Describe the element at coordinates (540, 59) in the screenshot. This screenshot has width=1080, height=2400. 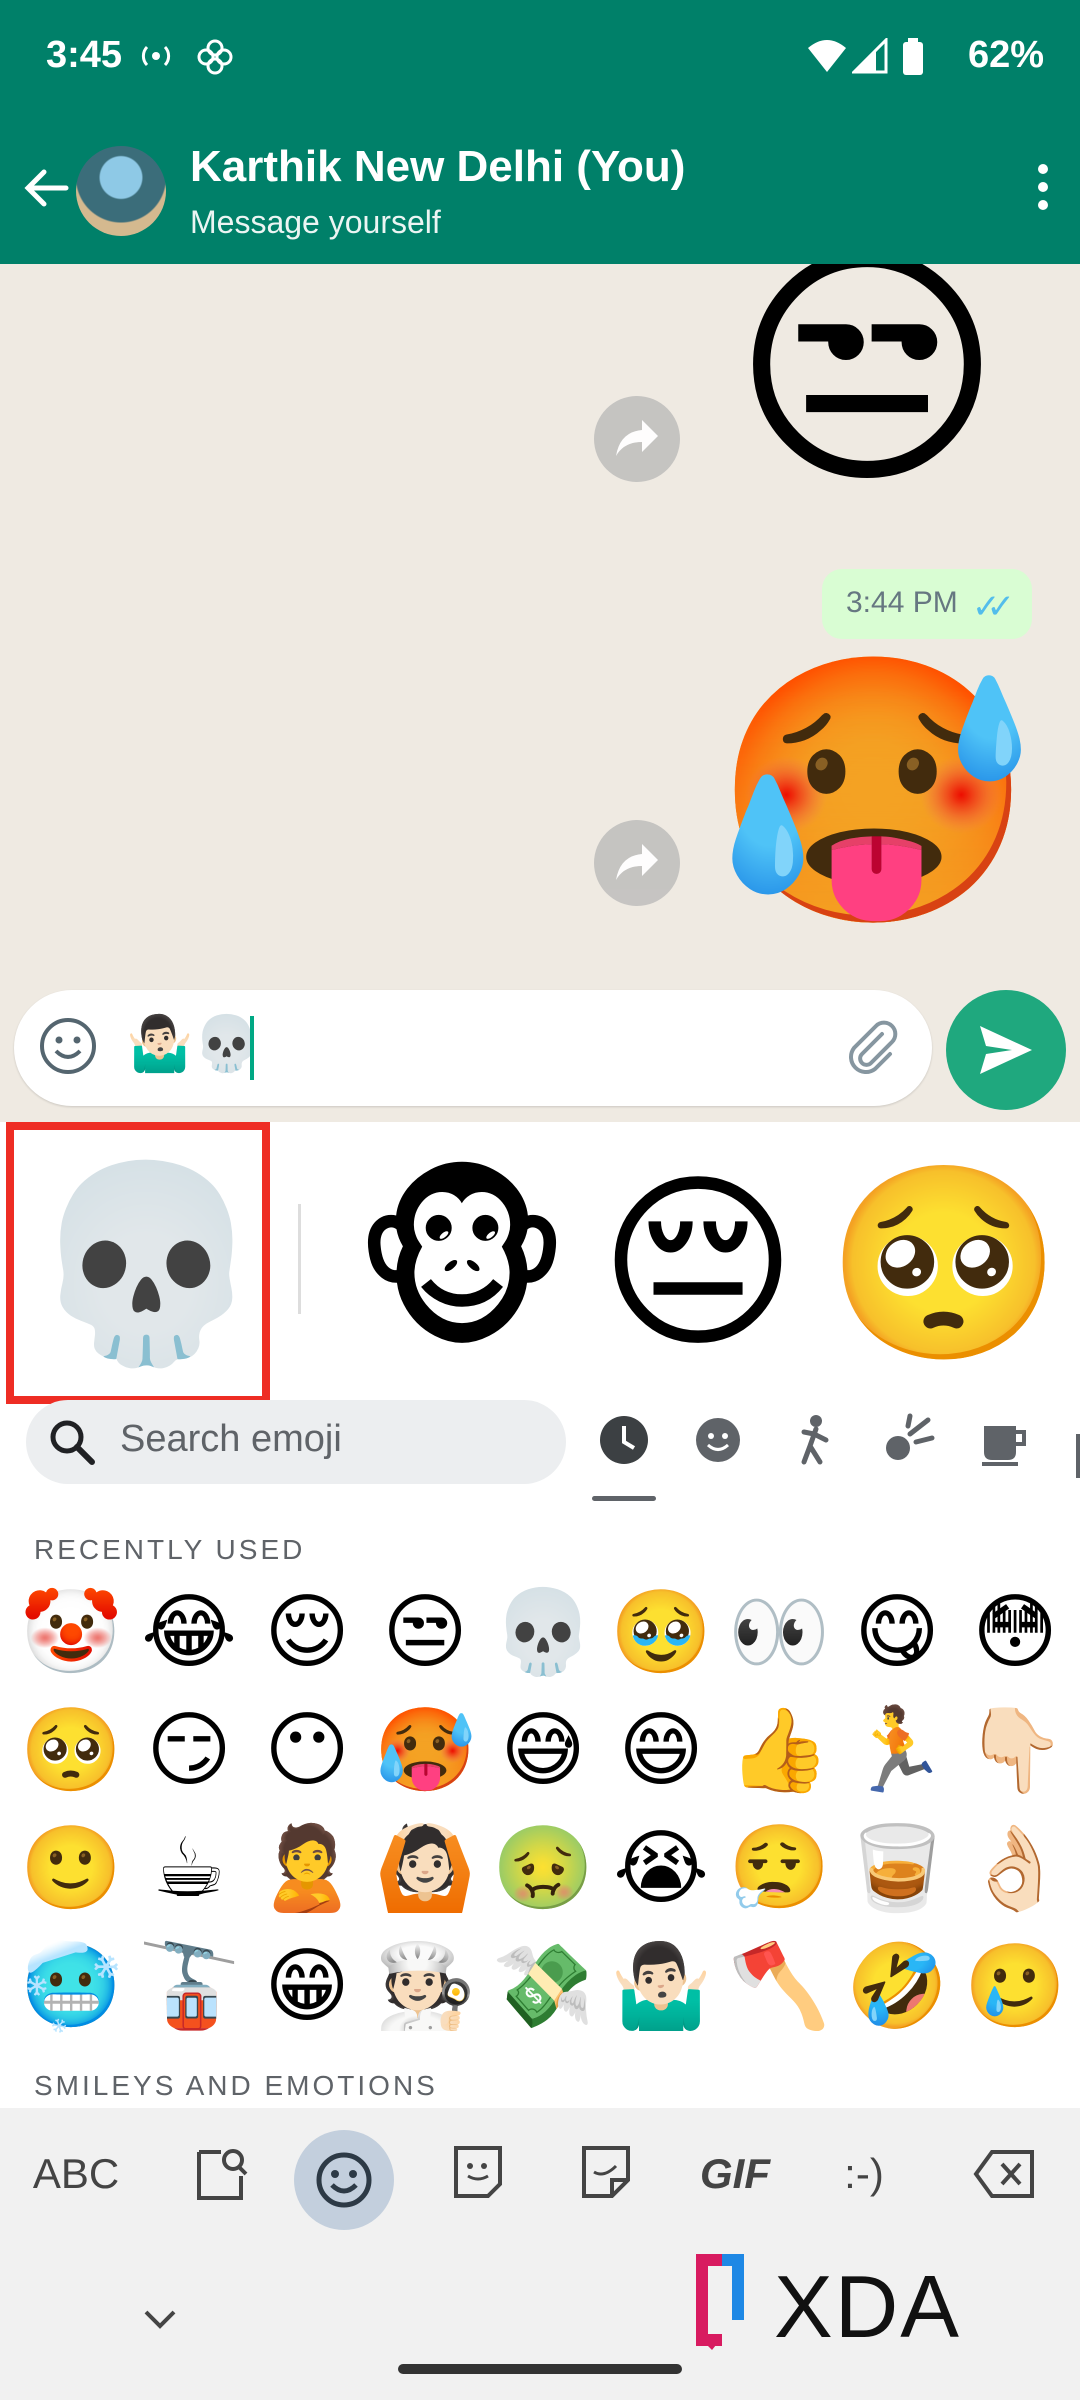
I see `status-bar: 3:45 62%` at that location.